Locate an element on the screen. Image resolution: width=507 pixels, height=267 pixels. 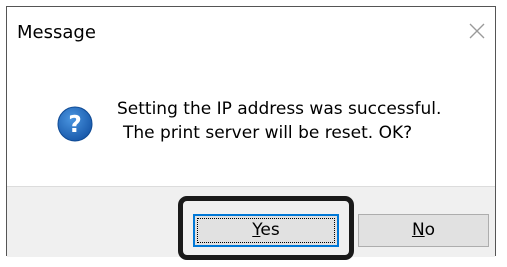
message-line-2: The print server will be reset. OK? is located at coordinates (268, 133).